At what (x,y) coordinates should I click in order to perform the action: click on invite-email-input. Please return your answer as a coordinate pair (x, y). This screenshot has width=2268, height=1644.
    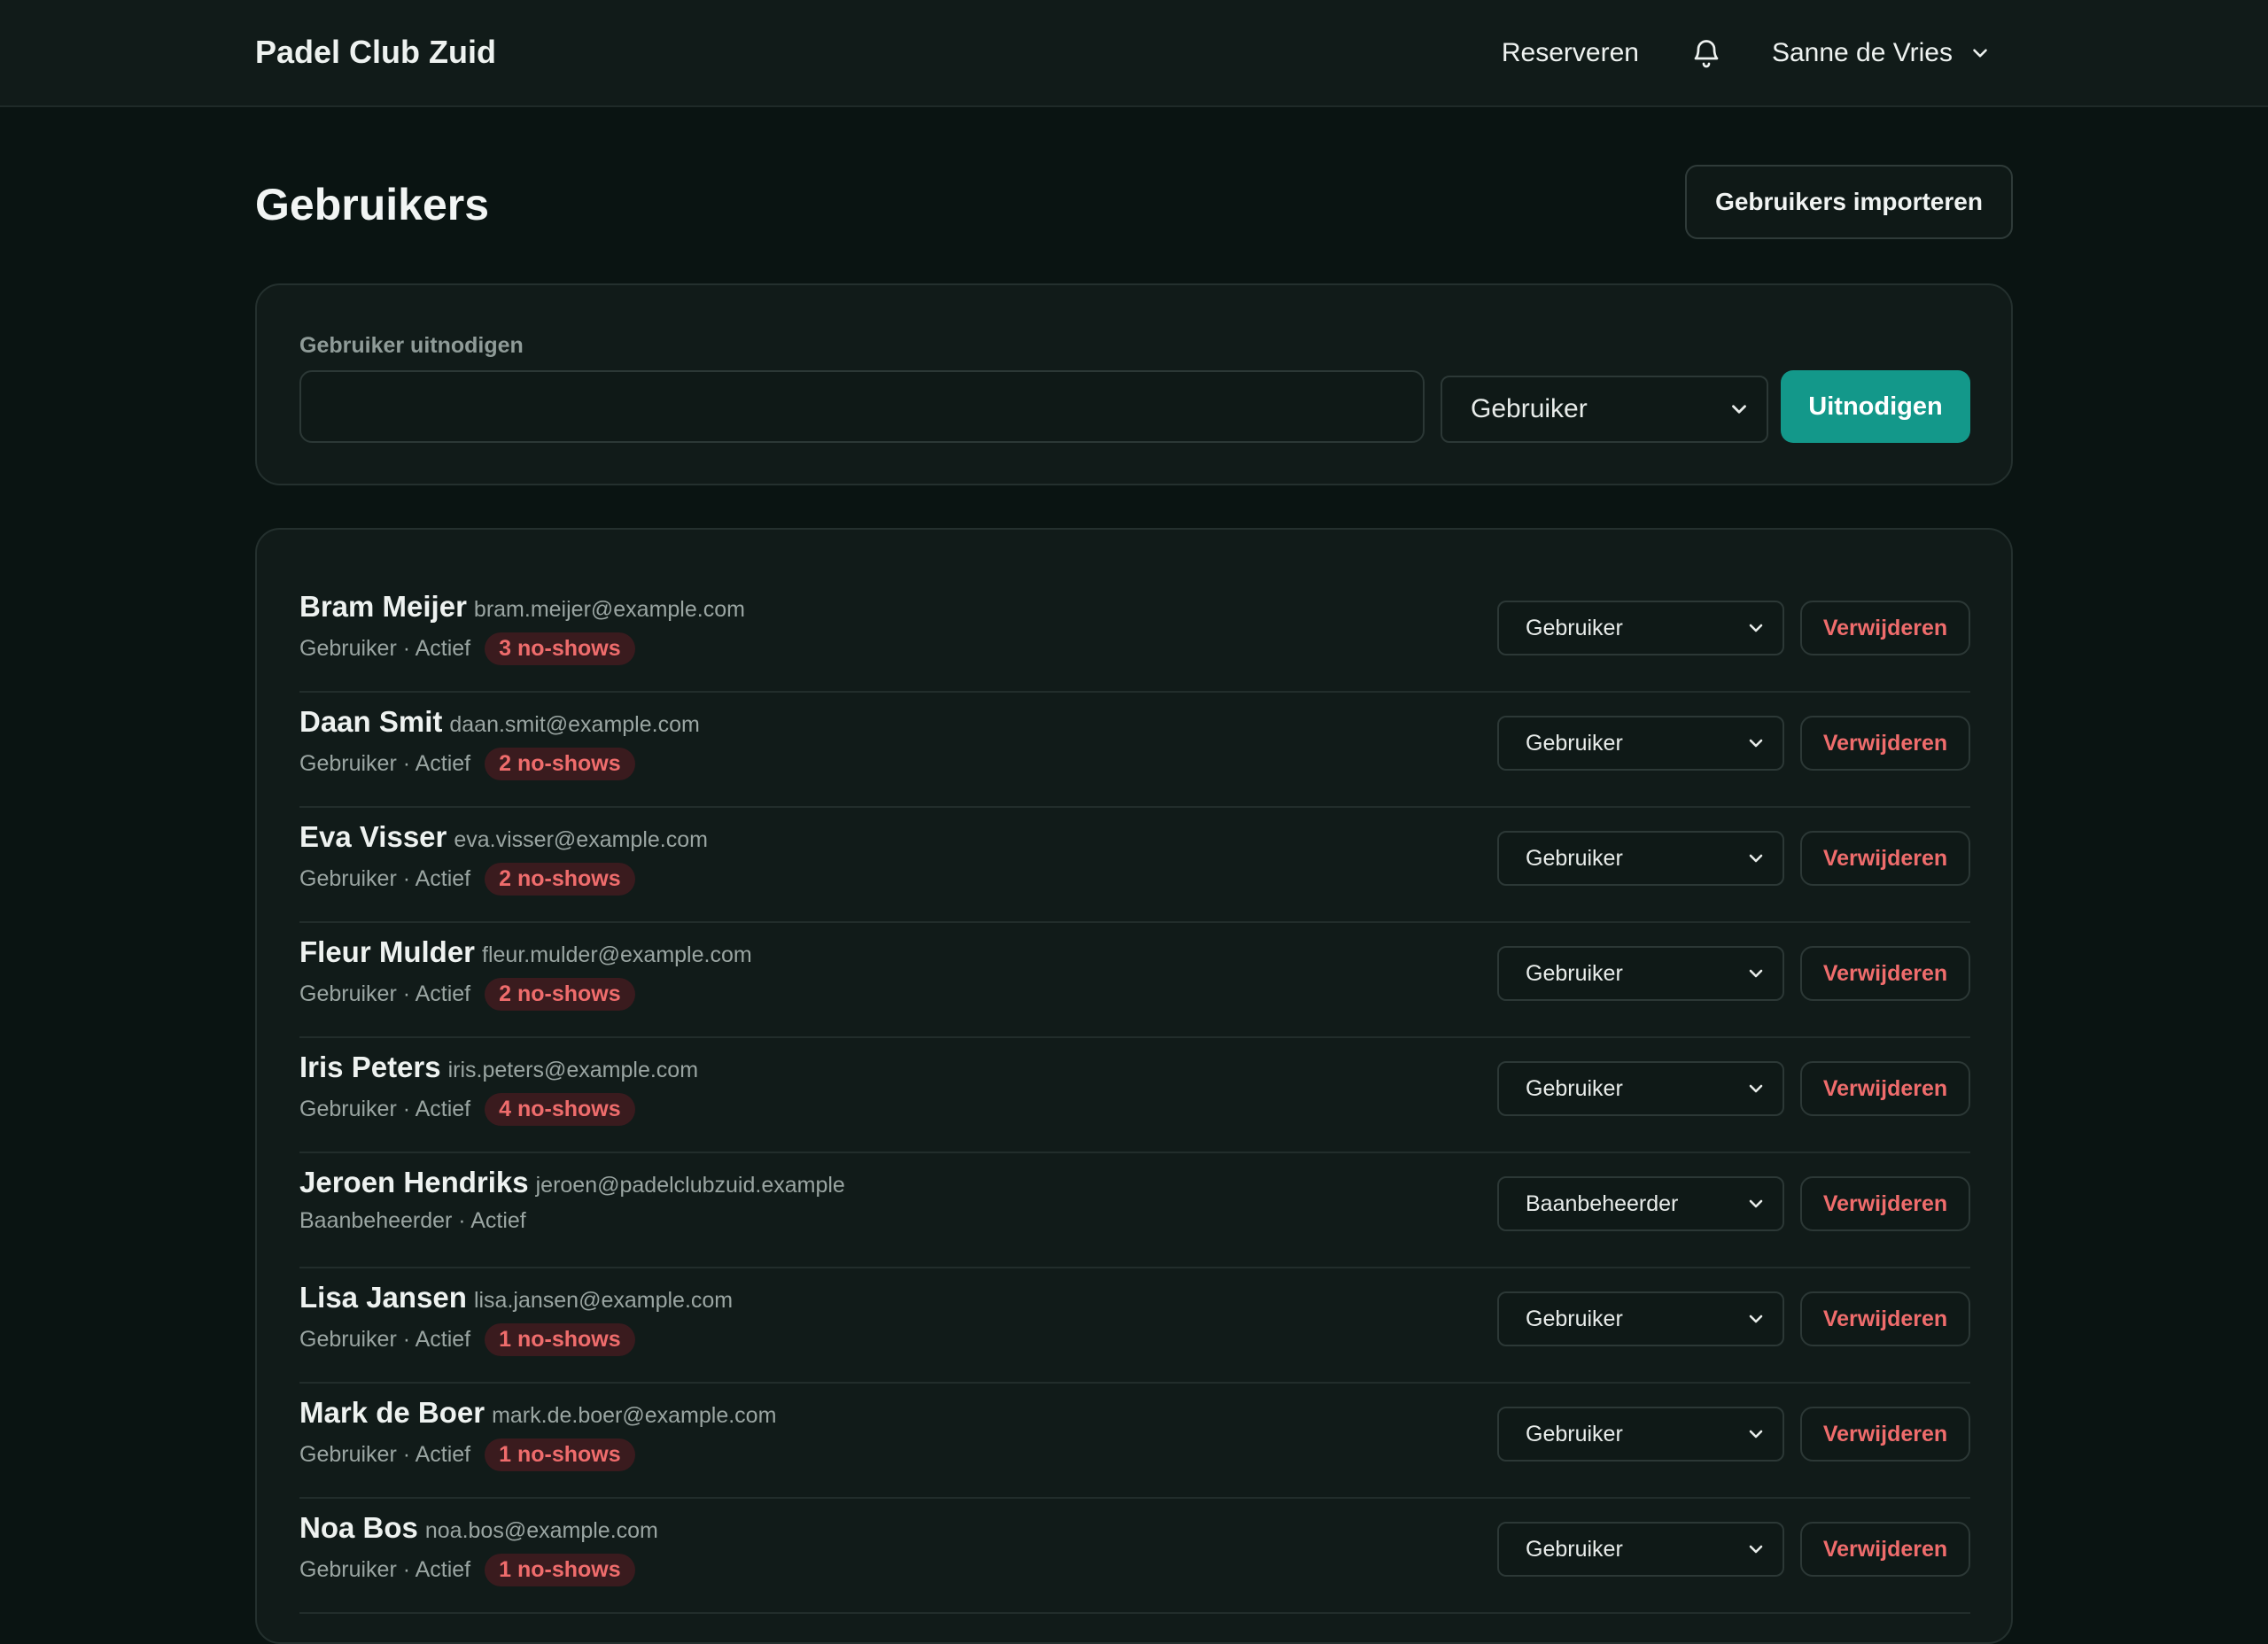
    Looking at the image, I should click on (862, 406).